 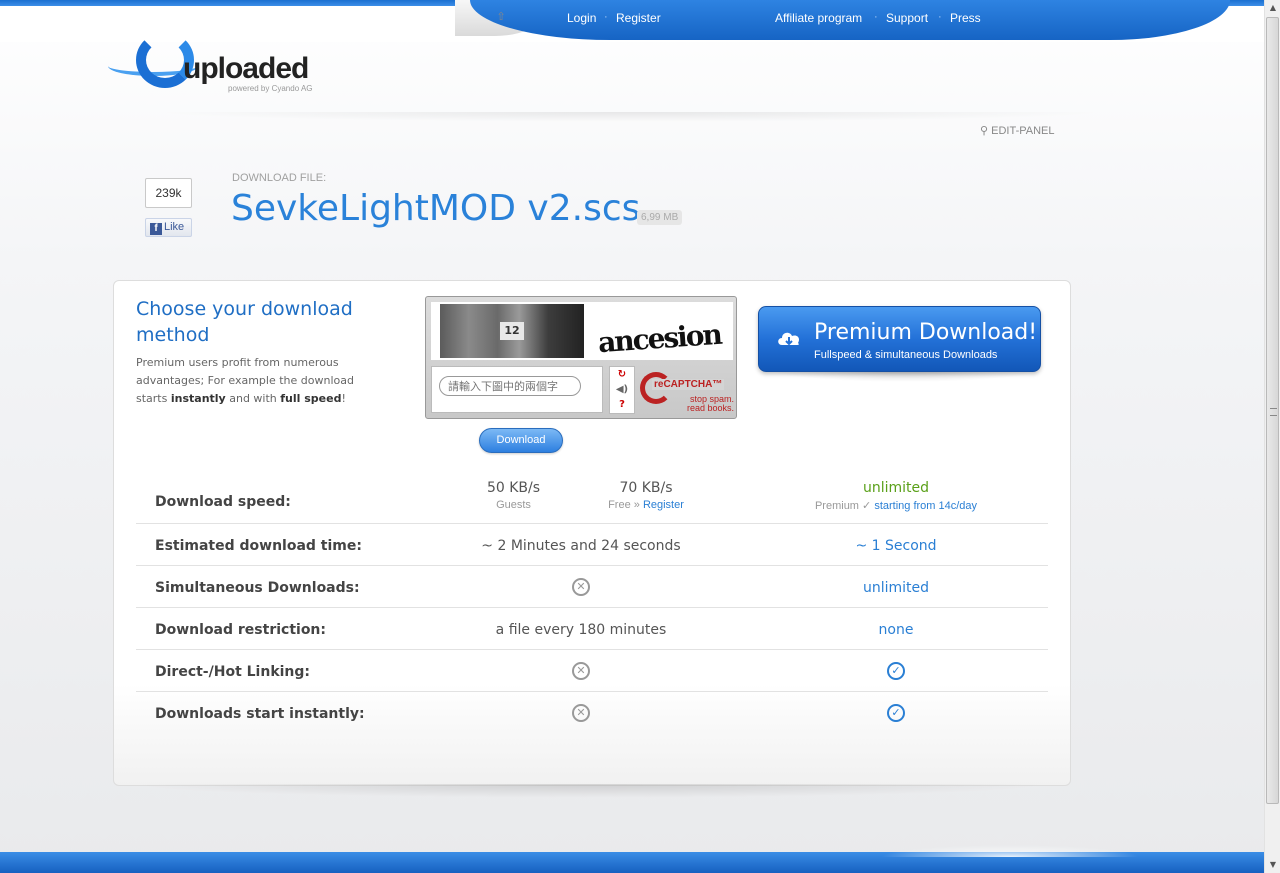 I want to click on free-simultaneous: ✕, so click(x=581, y=587).